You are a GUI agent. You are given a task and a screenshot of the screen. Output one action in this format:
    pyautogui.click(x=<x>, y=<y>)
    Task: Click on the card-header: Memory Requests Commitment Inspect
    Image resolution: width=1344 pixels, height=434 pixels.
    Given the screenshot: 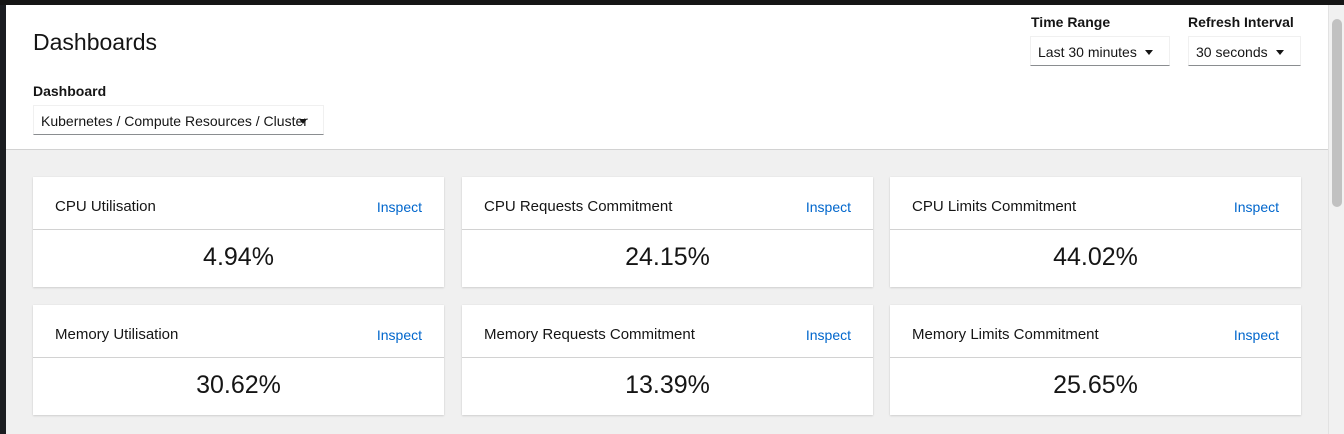 What is the action you would take?
    pyautogui.click(x=667, y=331)
    